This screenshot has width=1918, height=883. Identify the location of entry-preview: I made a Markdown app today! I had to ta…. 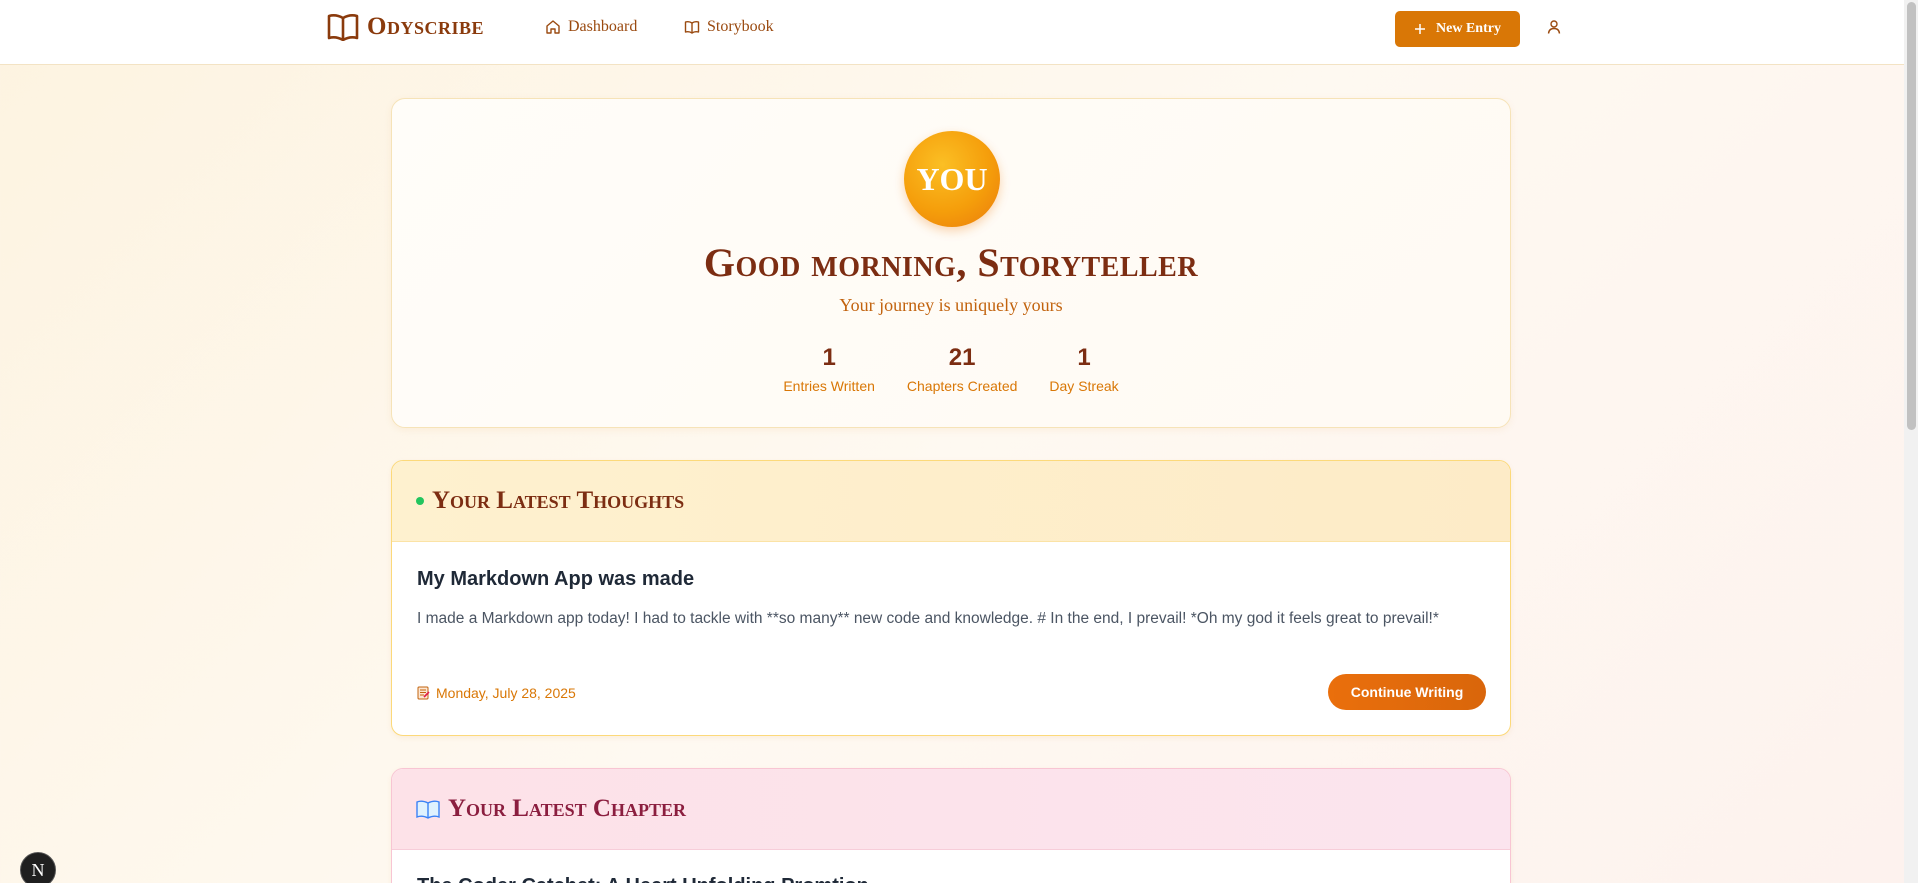
(928, 618).